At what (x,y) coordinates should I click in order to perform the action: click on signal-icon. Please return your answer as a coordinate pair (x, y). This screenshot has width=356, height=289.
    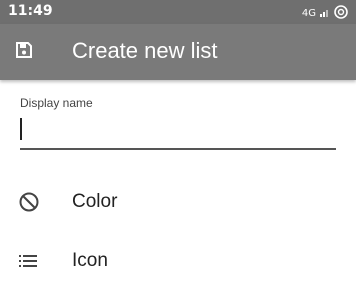
    Looking at the image, I should click on (325, 13).